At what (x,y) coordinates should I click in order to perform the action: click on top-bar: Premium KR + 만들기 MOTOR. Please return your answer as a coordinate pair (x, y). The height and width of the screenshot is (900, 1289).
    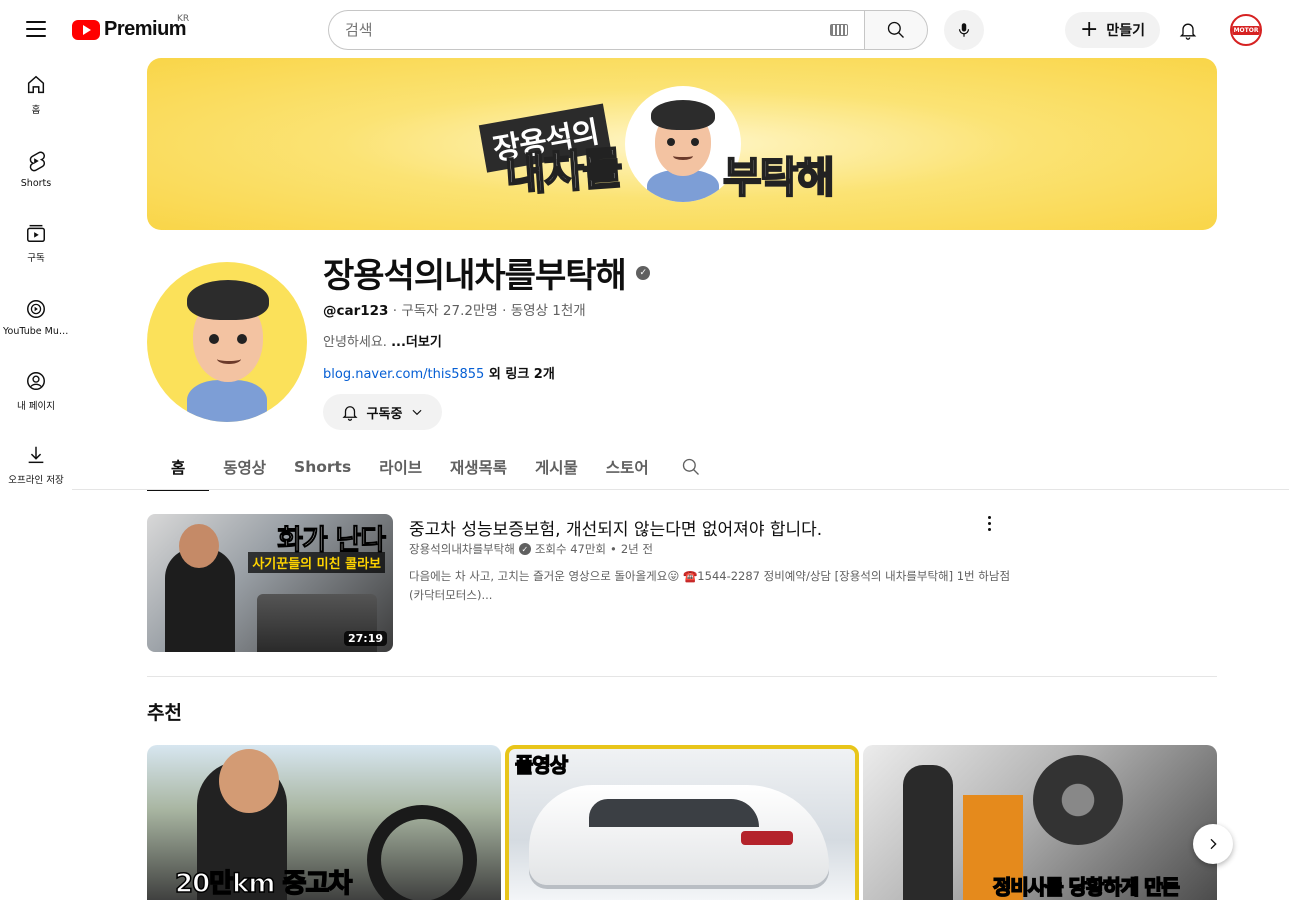
    Looking at the image, I should click on (644, 29).